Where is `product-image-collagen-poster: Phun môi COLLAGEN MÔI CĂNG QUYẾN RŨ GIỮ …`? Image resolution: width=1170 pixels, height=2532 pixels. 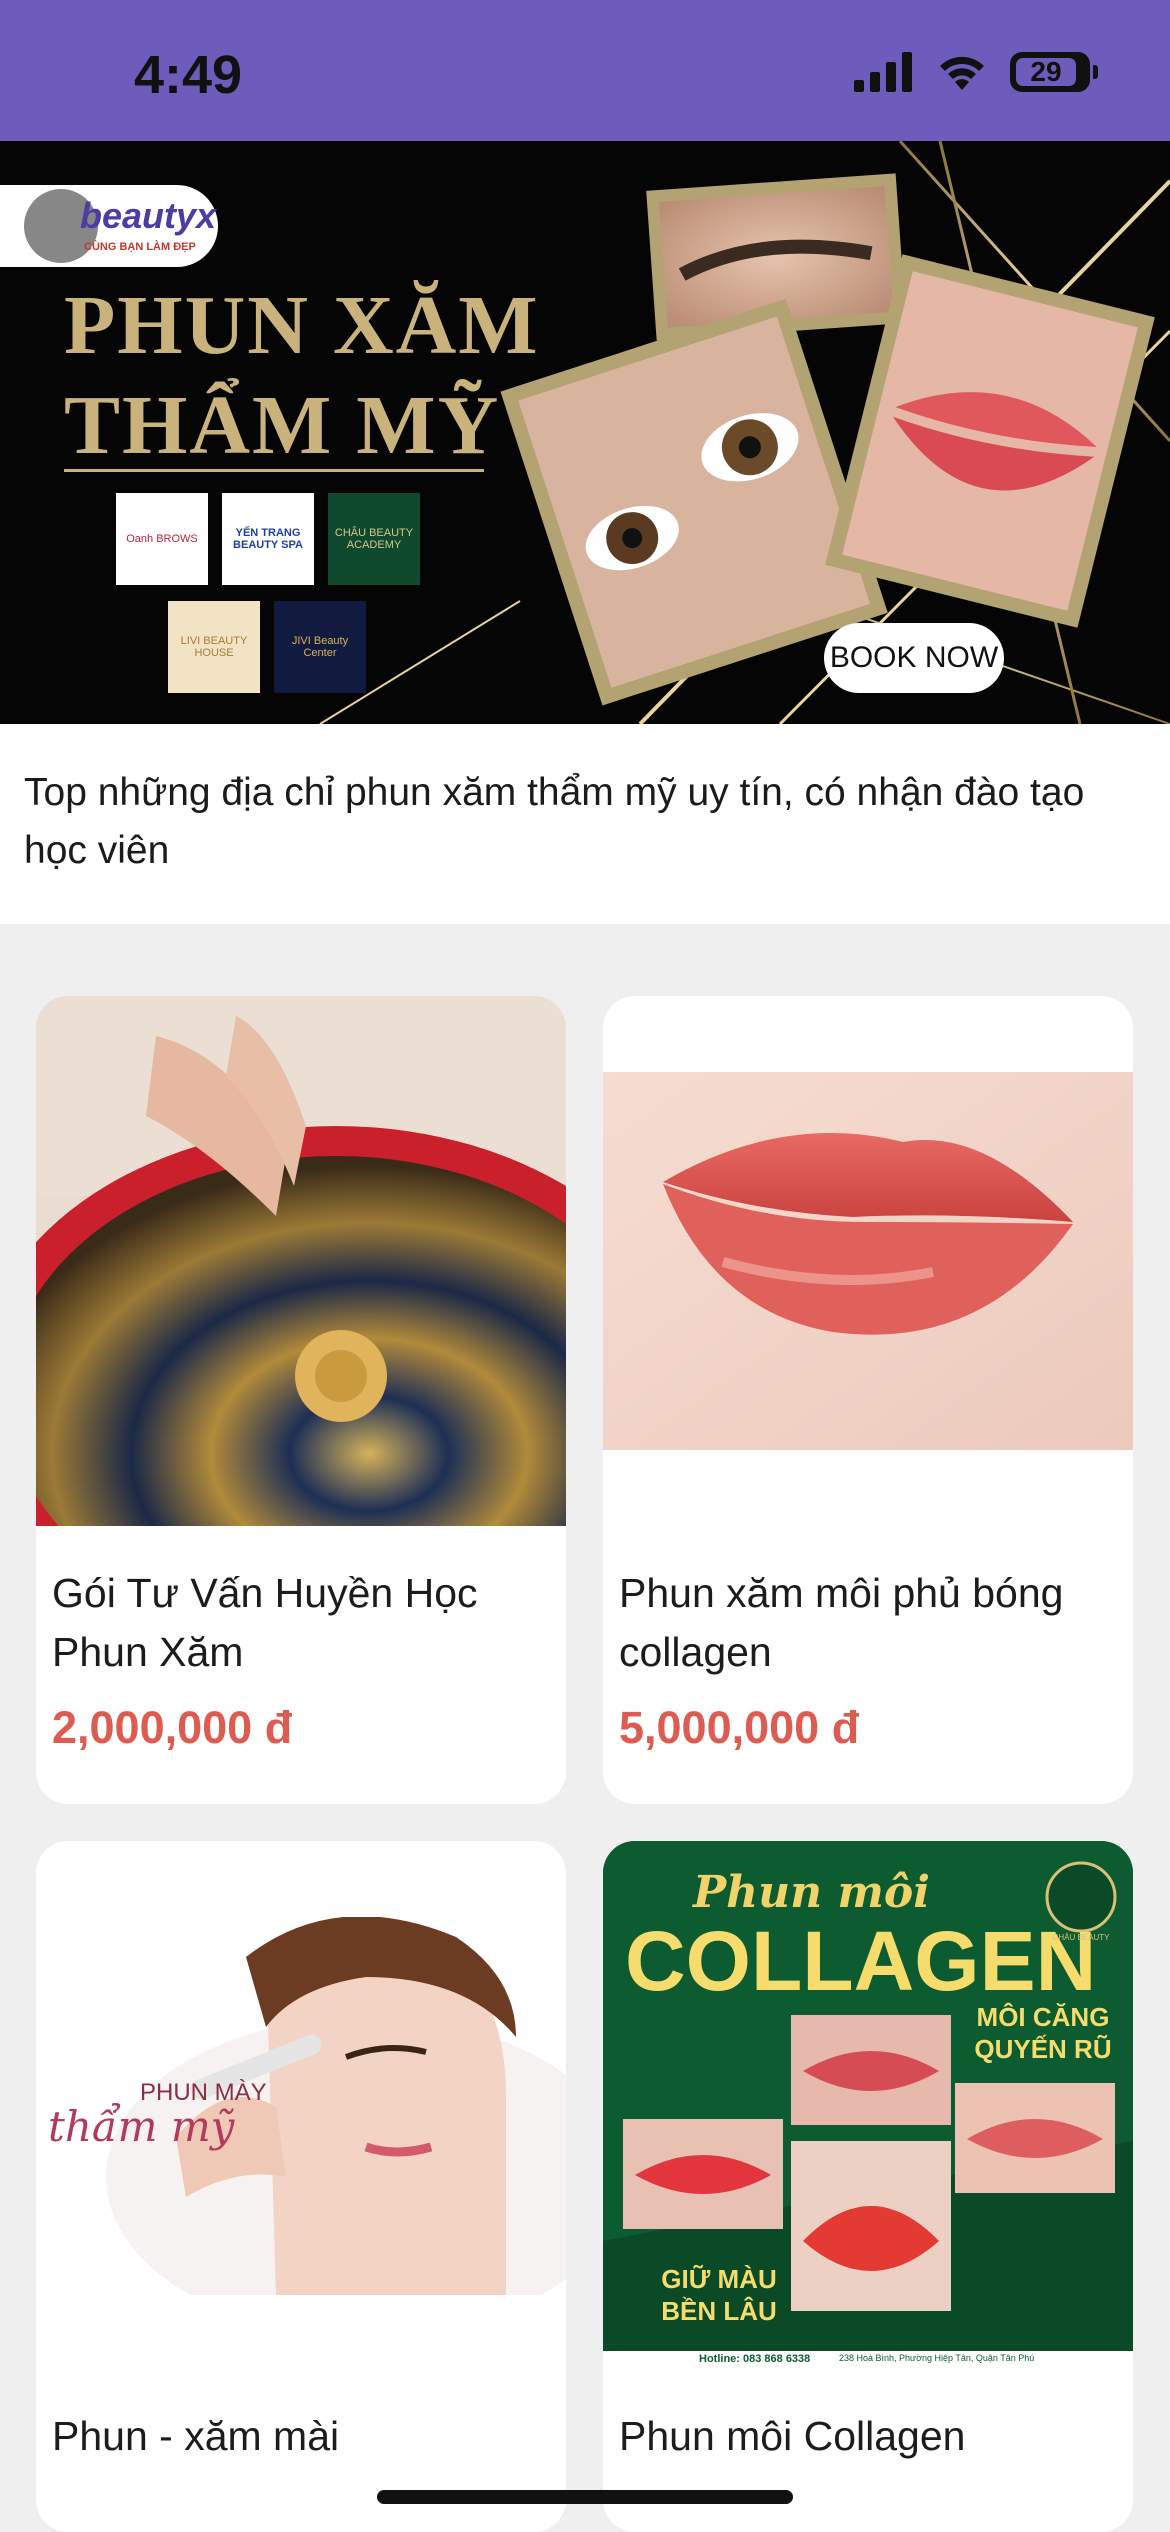
product-image-collagen-poster: Phun môi COLLAGEN MÔI CĂNG QUYẾN RŨ GIỮ … is located at coordinates (868, 2106).